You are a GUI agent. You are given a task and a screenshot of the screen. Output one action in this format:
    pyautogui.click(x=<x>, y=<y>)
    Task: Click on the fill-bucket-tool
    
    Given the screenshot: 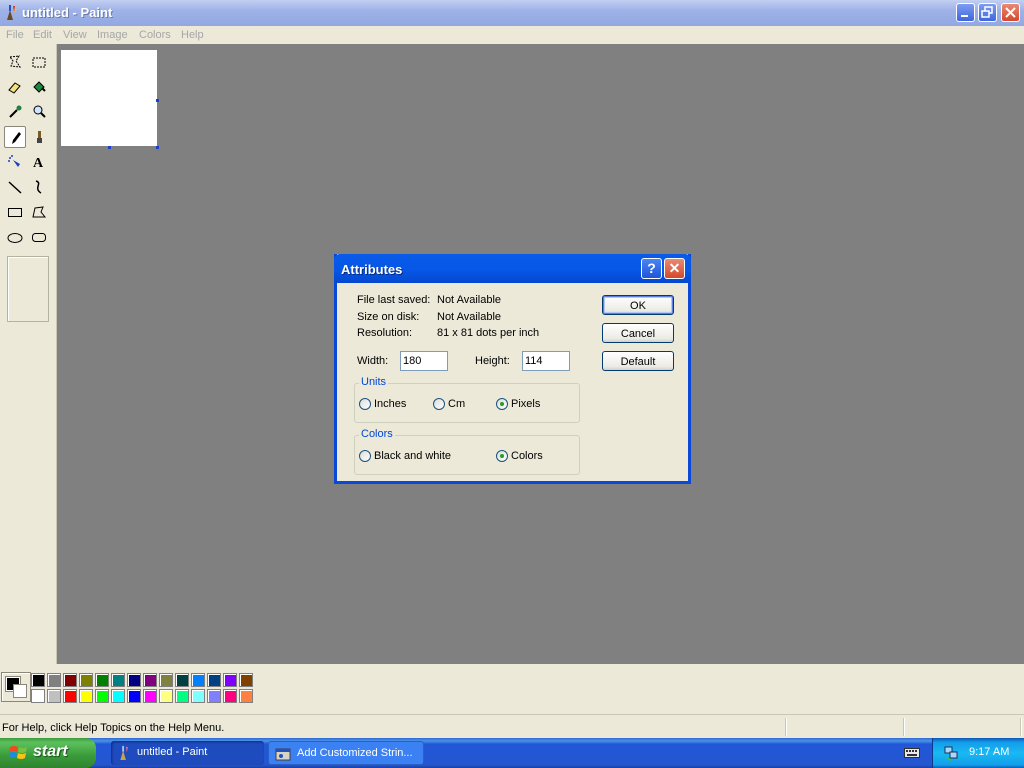 What is the action you would take?
    pyautogui.click(x=39, y=87)
    